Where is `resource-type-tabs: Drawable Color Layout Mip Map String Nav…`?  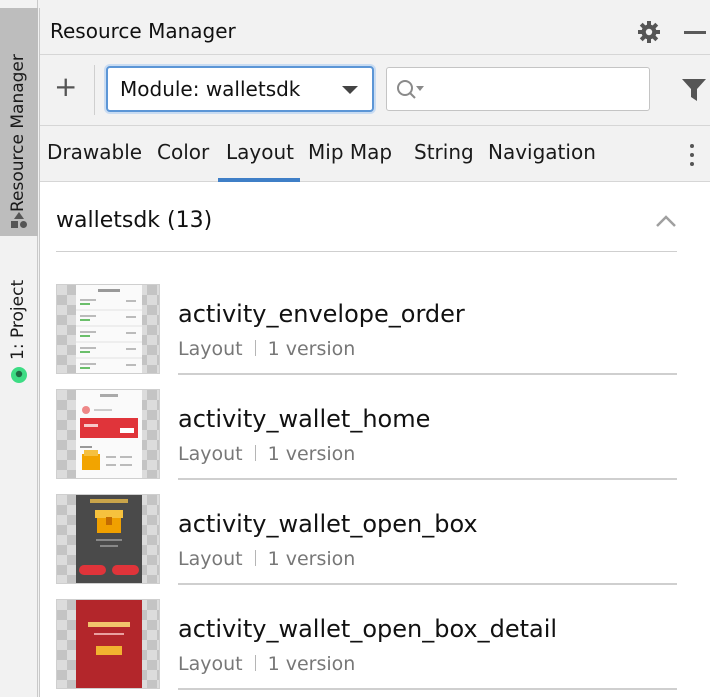
resource-type-tabs: Drawable Color Layout Mip Map String Nav… is located at coordinates (375, 154).